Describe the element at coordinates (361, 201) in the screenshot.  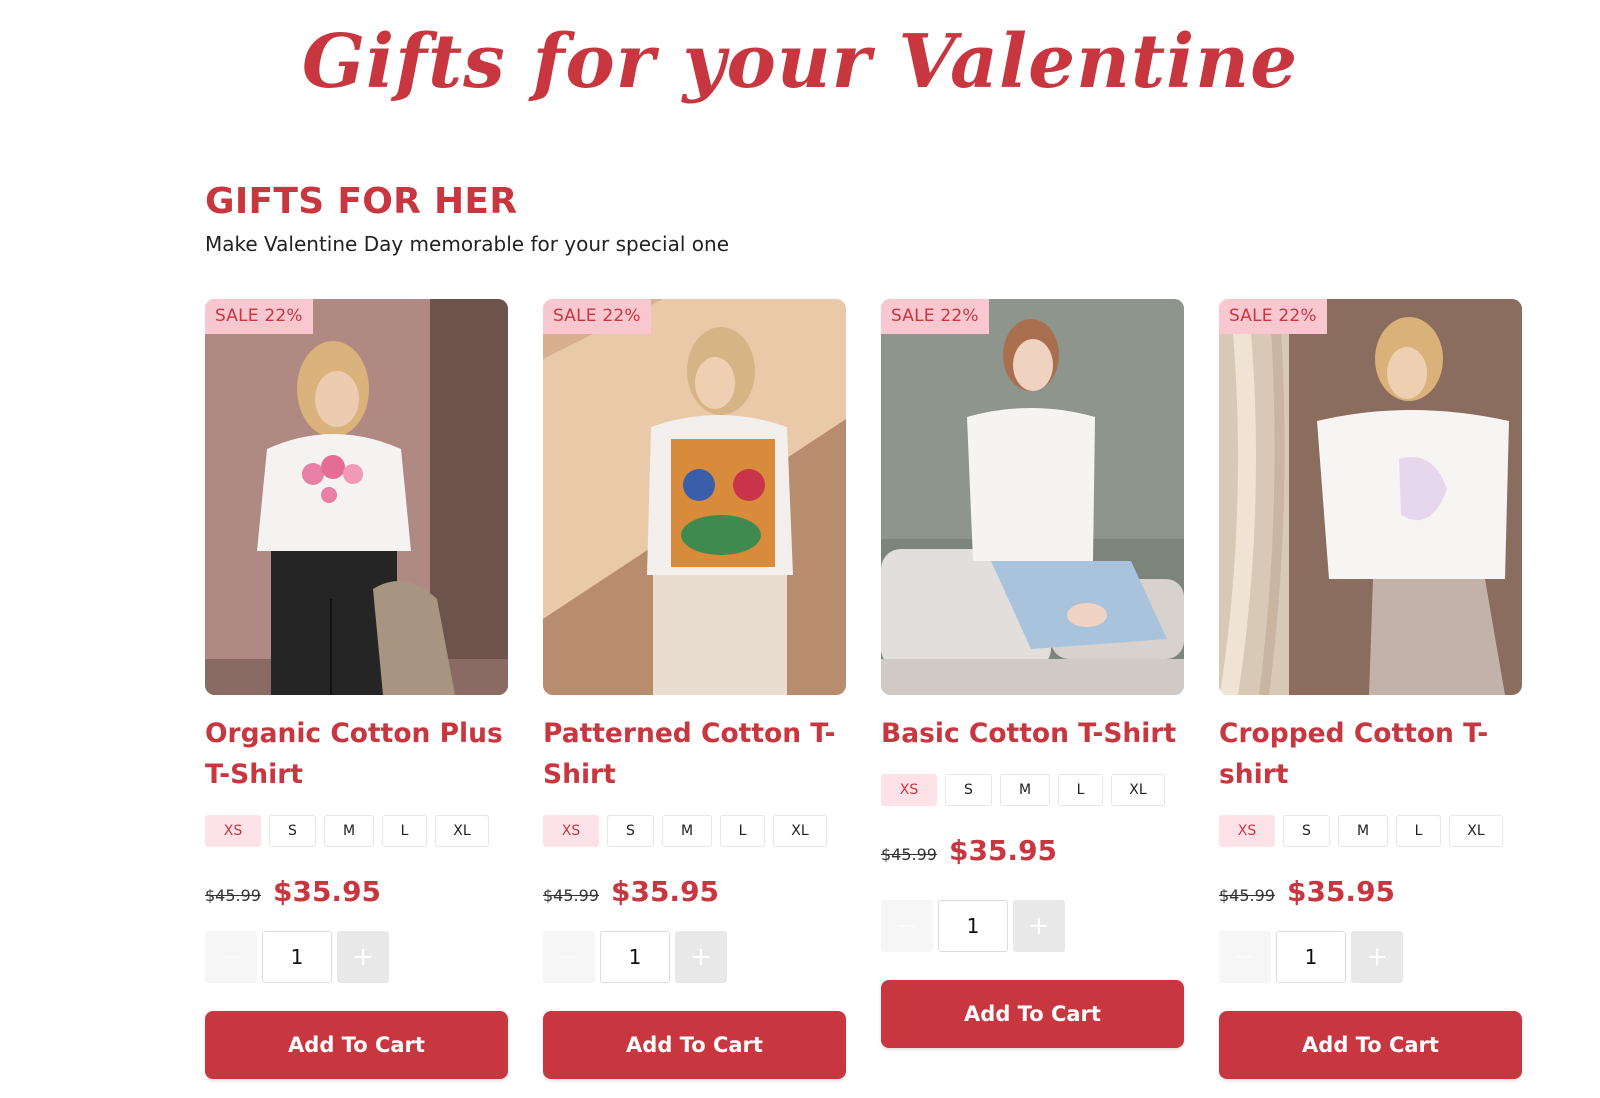
I see `section-title: GIFTS FOR HER` at that location.